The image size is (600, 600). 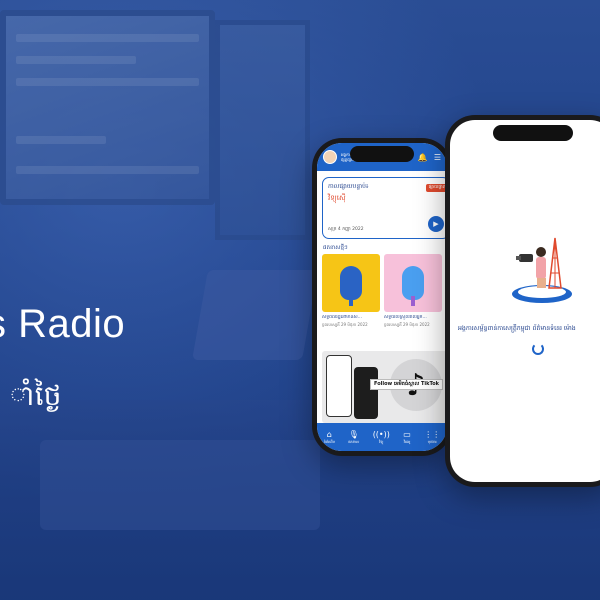 What do you see at coordinates (432, 441) in the screenshot?
I see `tab-label: មុខងារ` at bounding box center [432, 441].